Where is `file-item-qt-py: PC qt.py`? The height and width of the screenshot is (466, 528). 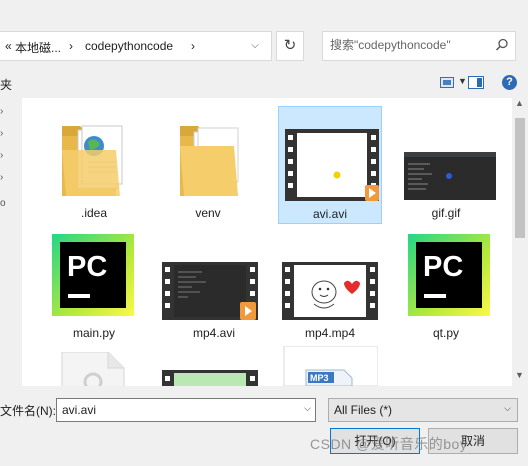
file-item-qt-py: PC qt.py is located at coordinates (446, 285).